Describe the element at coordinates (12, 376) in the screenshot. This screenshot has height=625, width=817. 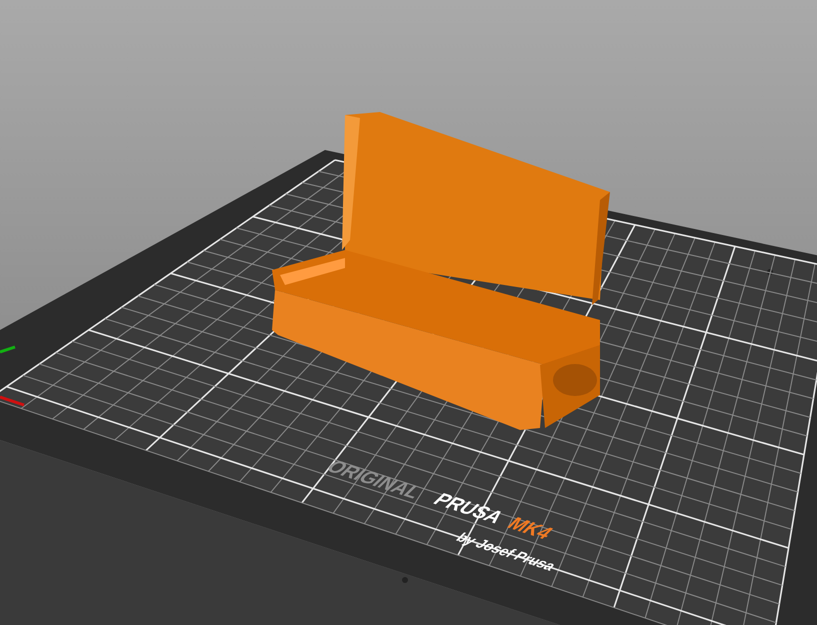
I see `axis-indicator-drawing` at that location.